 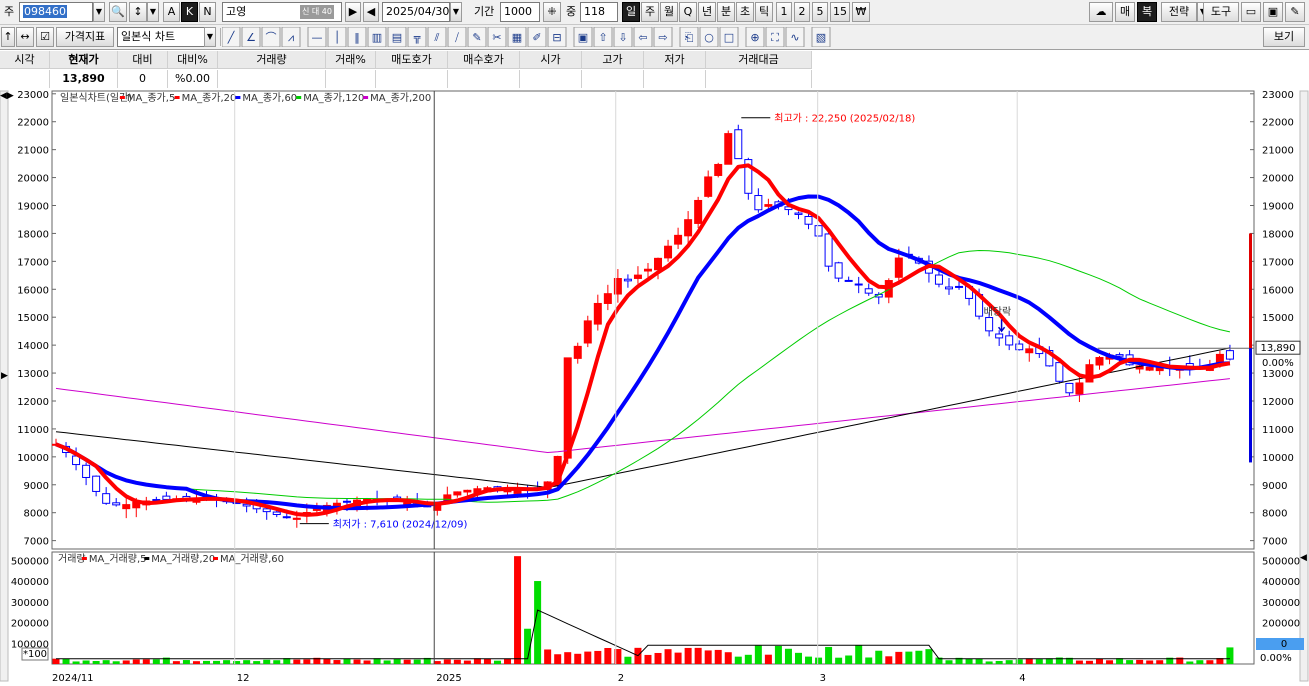 I want to click on period-button-minute: 분, so click(x=726, y=12).